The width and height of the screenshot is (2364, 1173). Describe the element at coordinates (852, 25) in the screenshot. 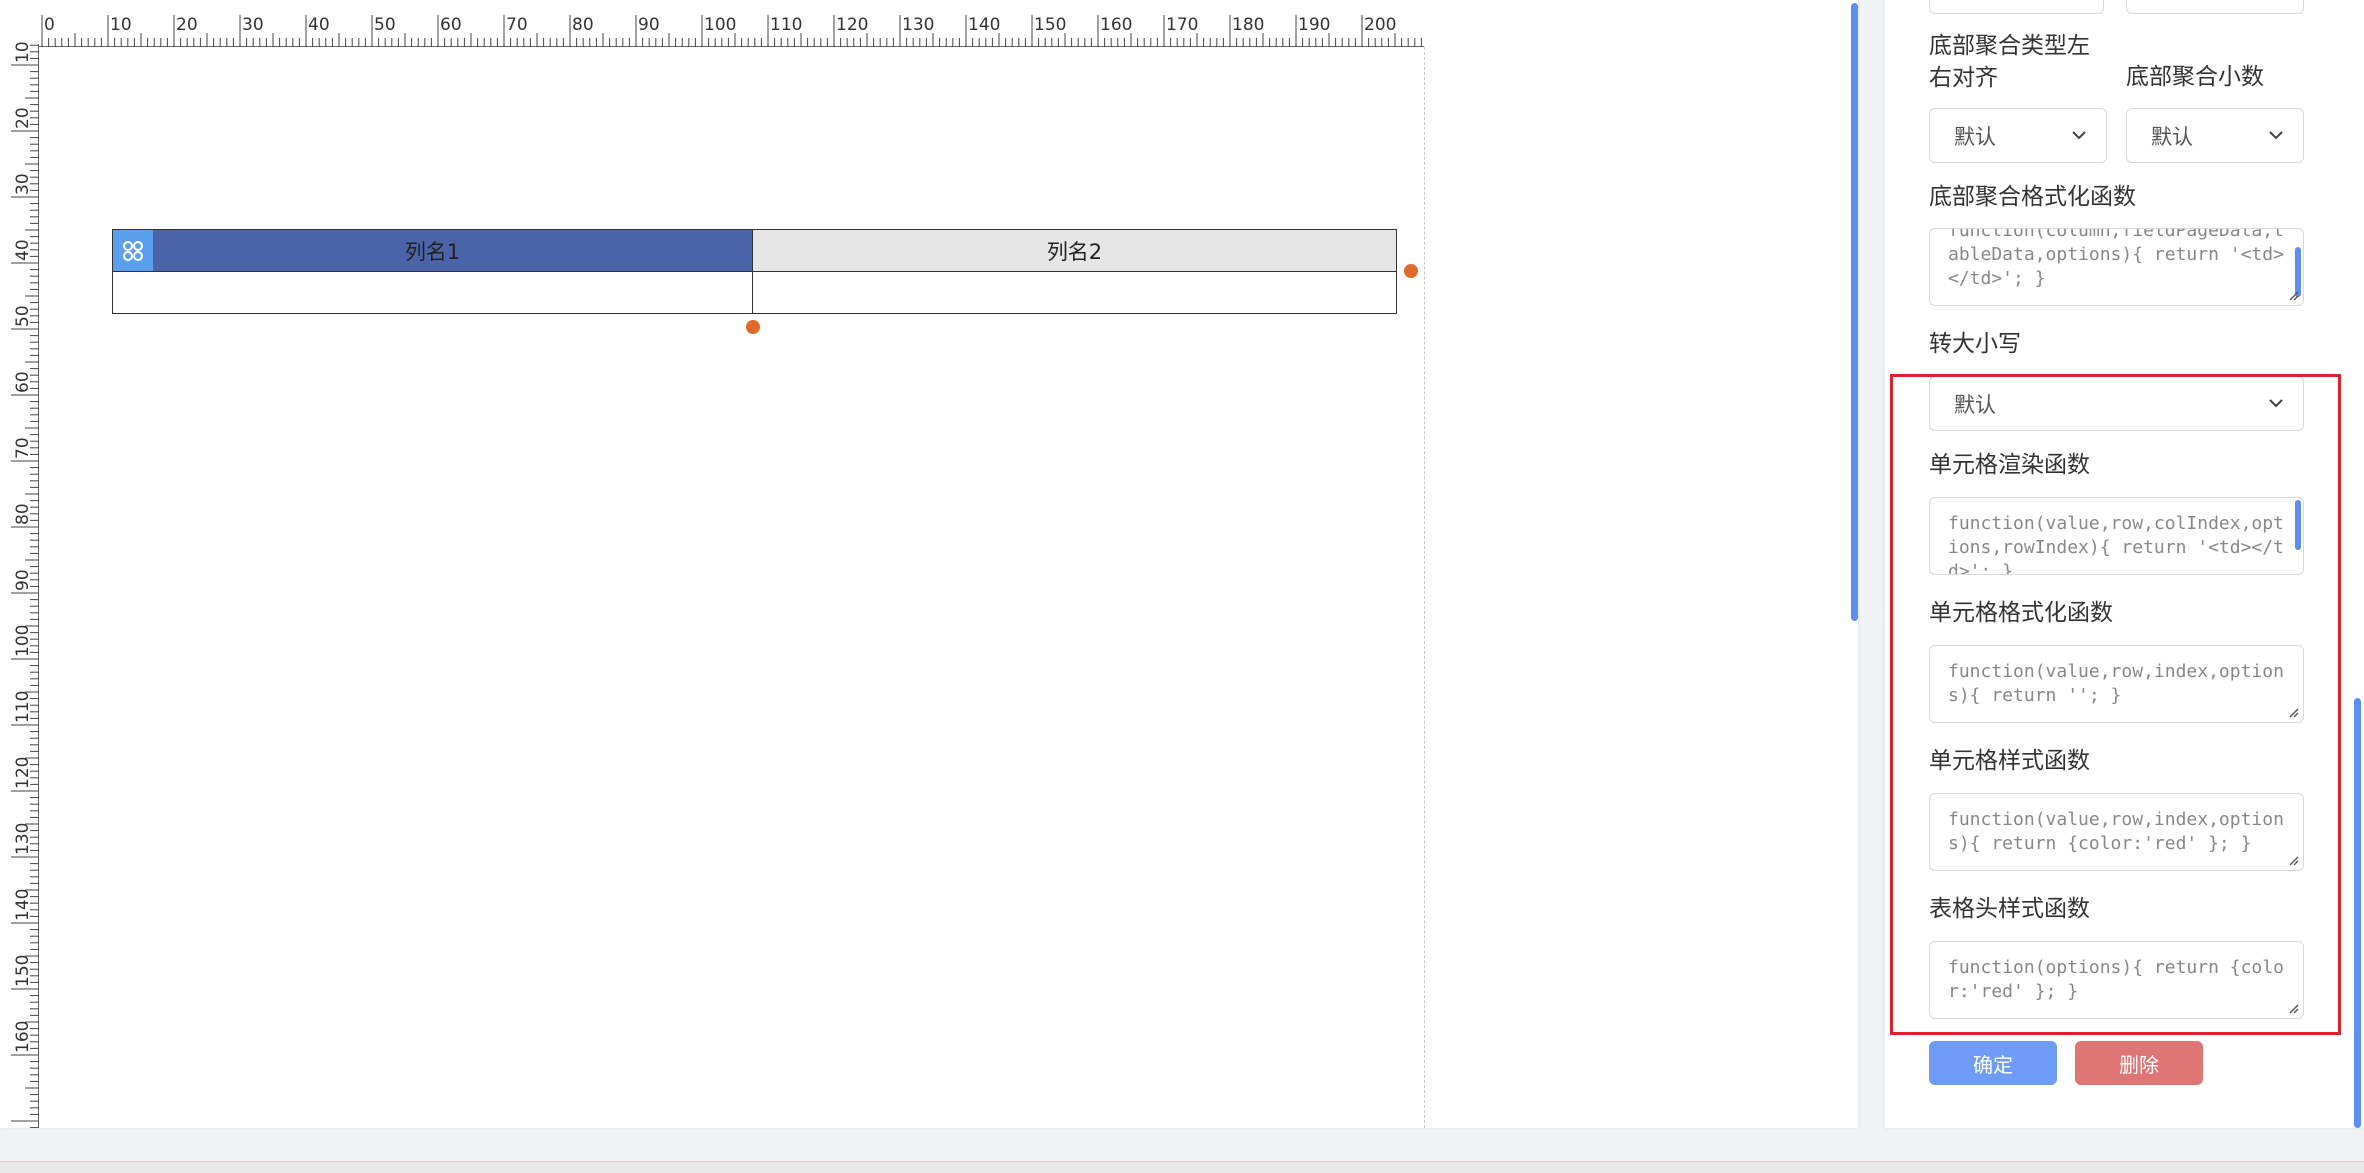

I see `ruler-top-label: 120` at that location.